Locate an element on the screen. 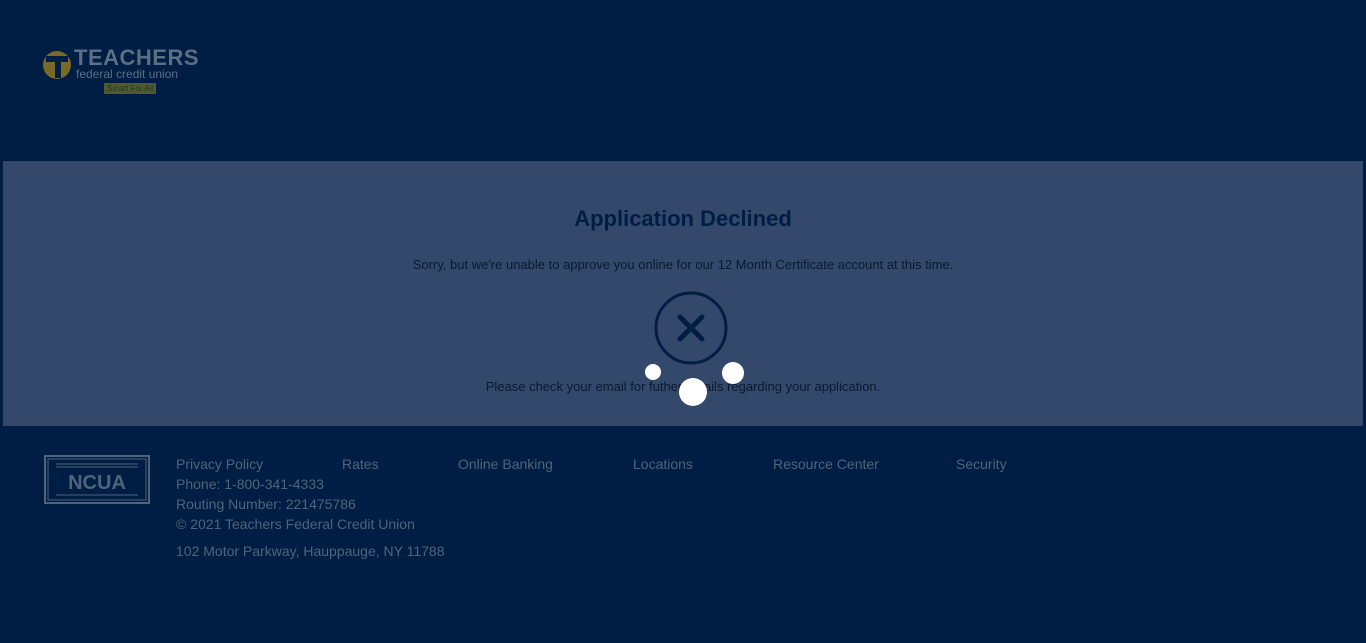 The width and height of the screenshot is (1366, 643). footer-copyright: © 2021 Teachers Federal Credit Union is located at coordinates (295, 524).